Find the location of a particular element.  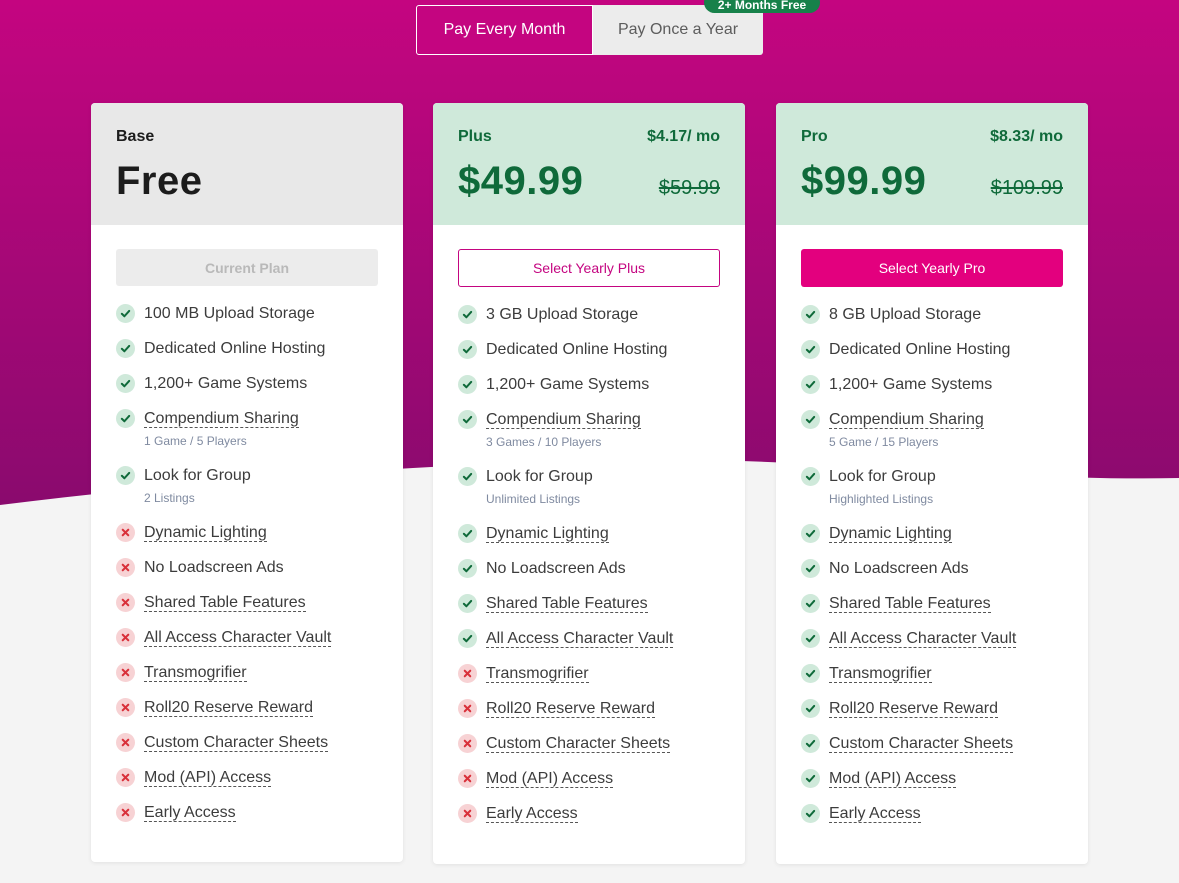

select-yearly-pro-button: Select Yearly Pro is located at coordinates (932, 268).